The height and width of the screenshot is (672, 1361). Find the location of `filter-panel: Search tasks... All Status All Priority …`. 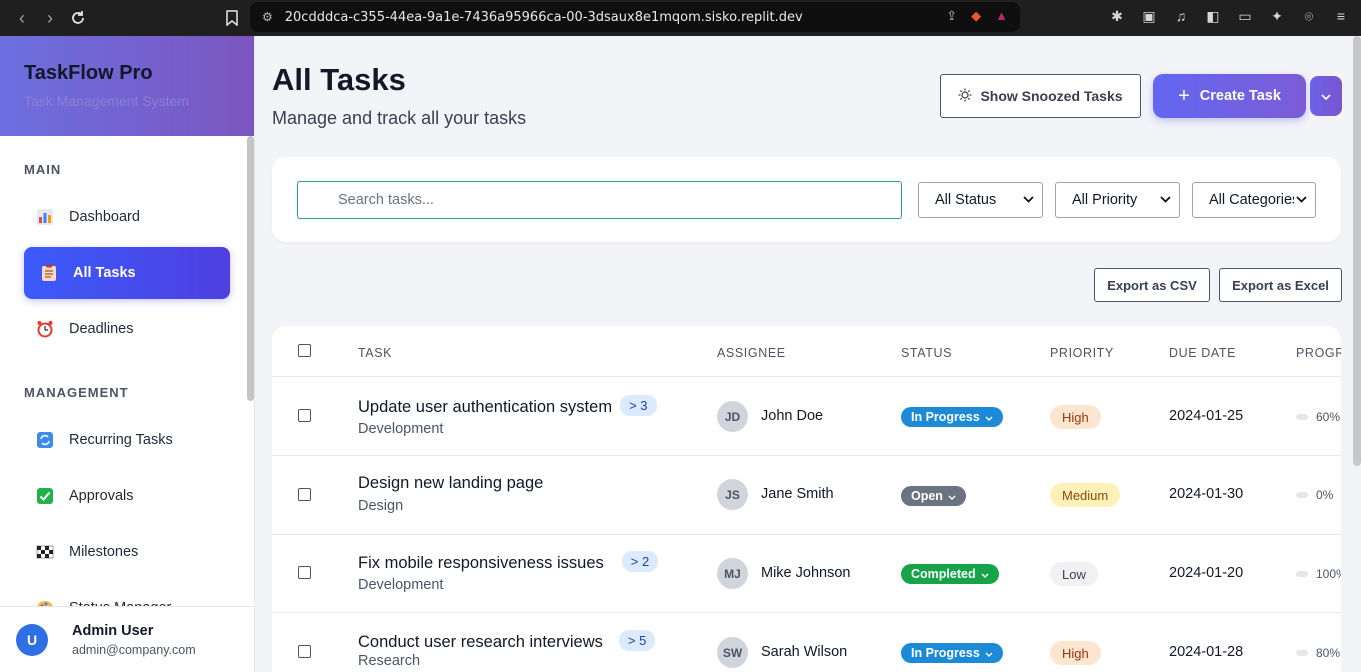

filter-panel: Search tasks... All Status All Priority … is located at coordinates (806, 199).